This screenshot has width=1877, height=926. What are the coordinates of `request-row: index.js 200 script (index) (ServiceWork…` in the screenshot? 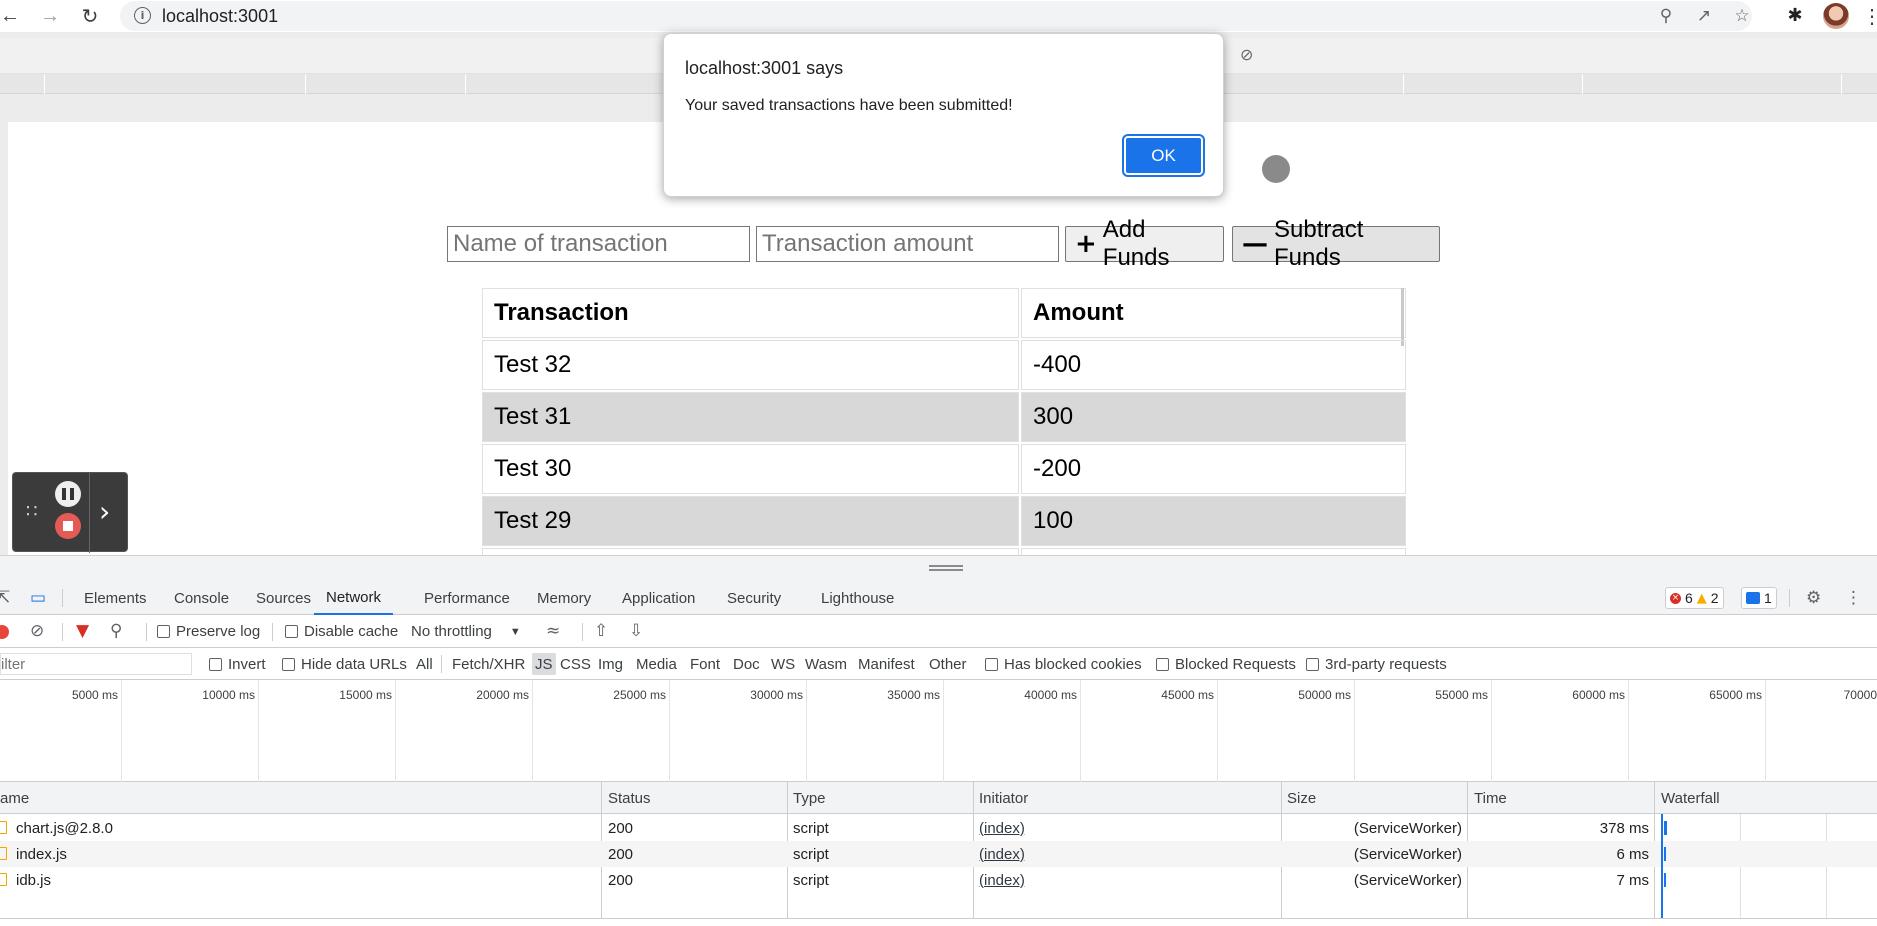 It's located at (938, 854).